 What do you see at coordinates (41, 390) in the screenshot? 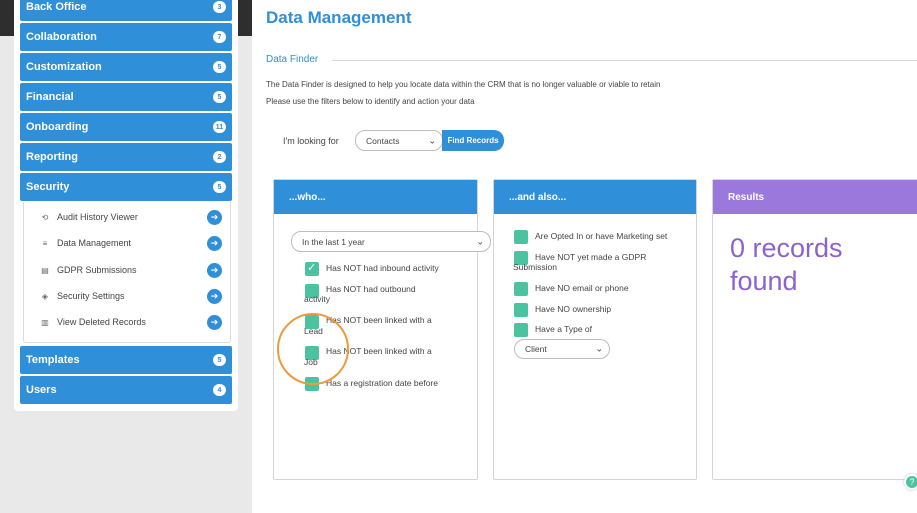
I see `nav-label: Users` at bounding box center [41, 390].